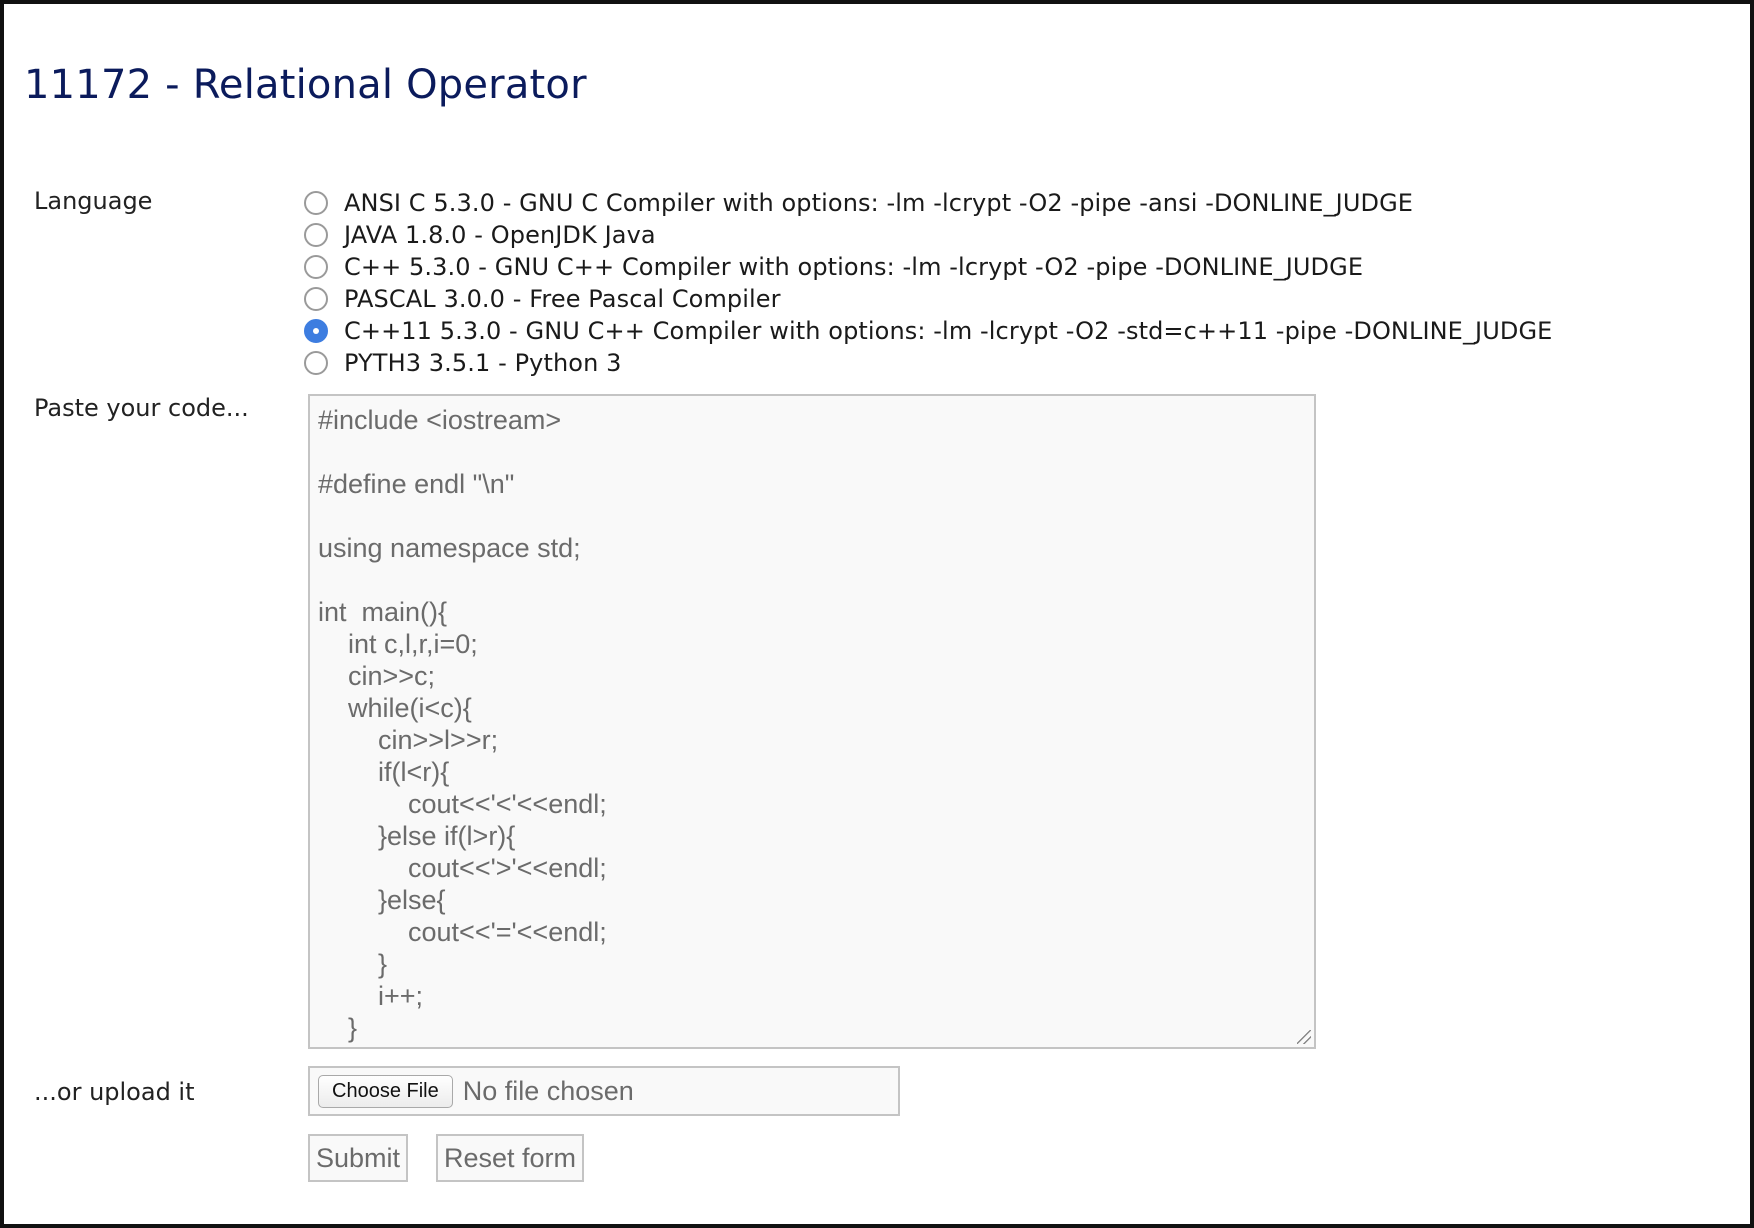  Describe the element at coordinates (316, 331) in the screenshot. I see `radio-cpp11` at that location.